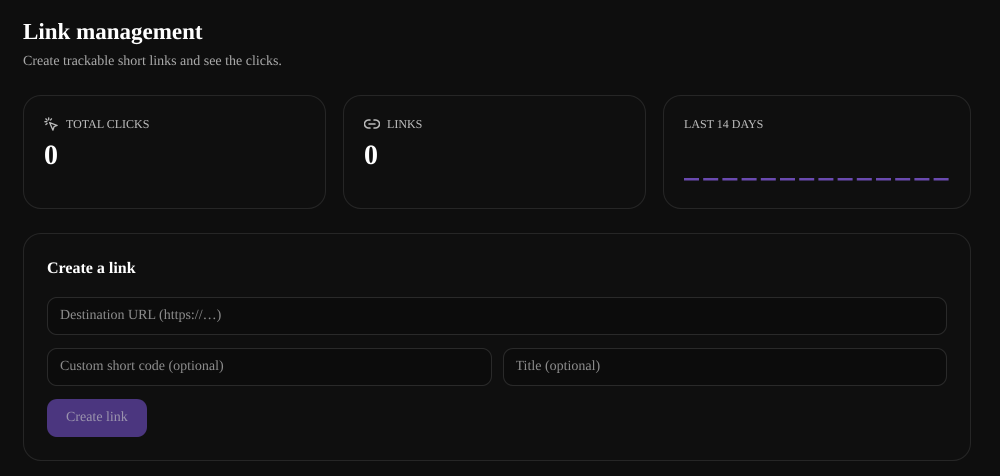 This screenshot has height=476, width=1000. Describe the element at coordinates (113, 32) in the screenshot. I see `page-title: Link management` at that location.